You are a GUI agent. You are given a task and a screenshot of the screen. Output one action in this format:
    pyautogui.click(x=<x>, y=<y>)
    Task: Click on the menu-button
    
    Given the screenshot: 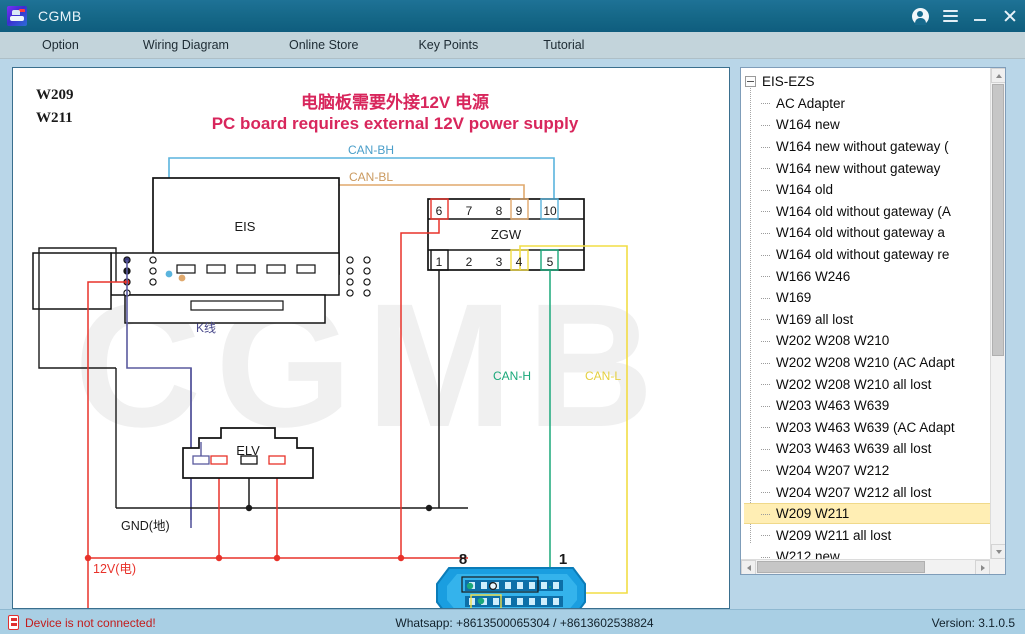 What is the action you would take?
    pyautogui.click(x=950, y=16)
    